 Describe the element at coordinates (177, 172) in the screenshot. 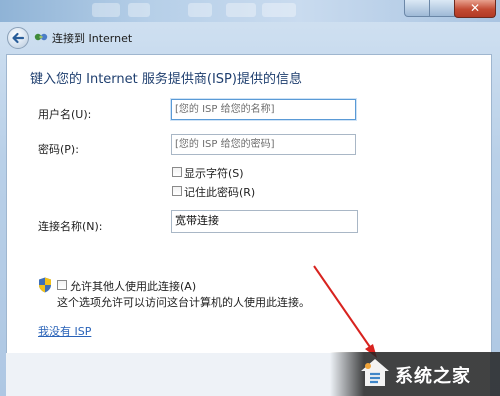

I see `show-chars-checkbox` at that location.